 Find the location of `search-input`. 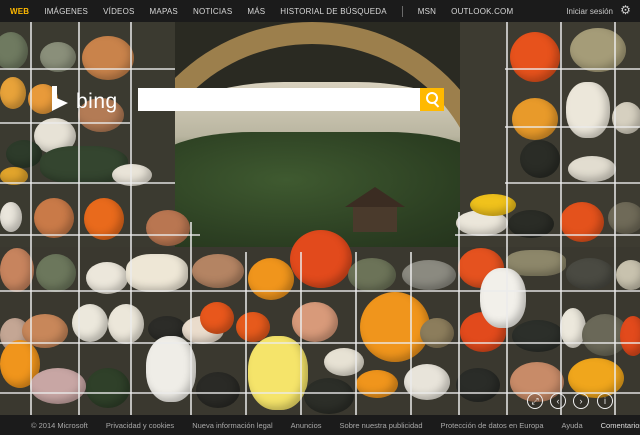

search-input is located at coordinates (279, 99).